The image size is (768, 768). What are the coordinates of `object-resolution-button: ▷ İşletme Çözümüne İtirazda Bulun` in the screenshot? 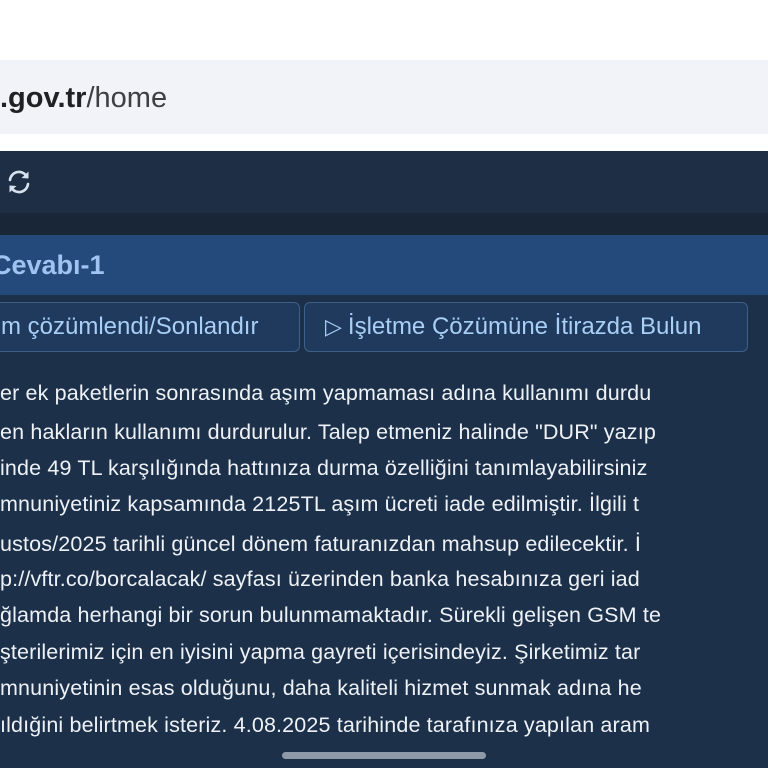 It's located at (526, 327).